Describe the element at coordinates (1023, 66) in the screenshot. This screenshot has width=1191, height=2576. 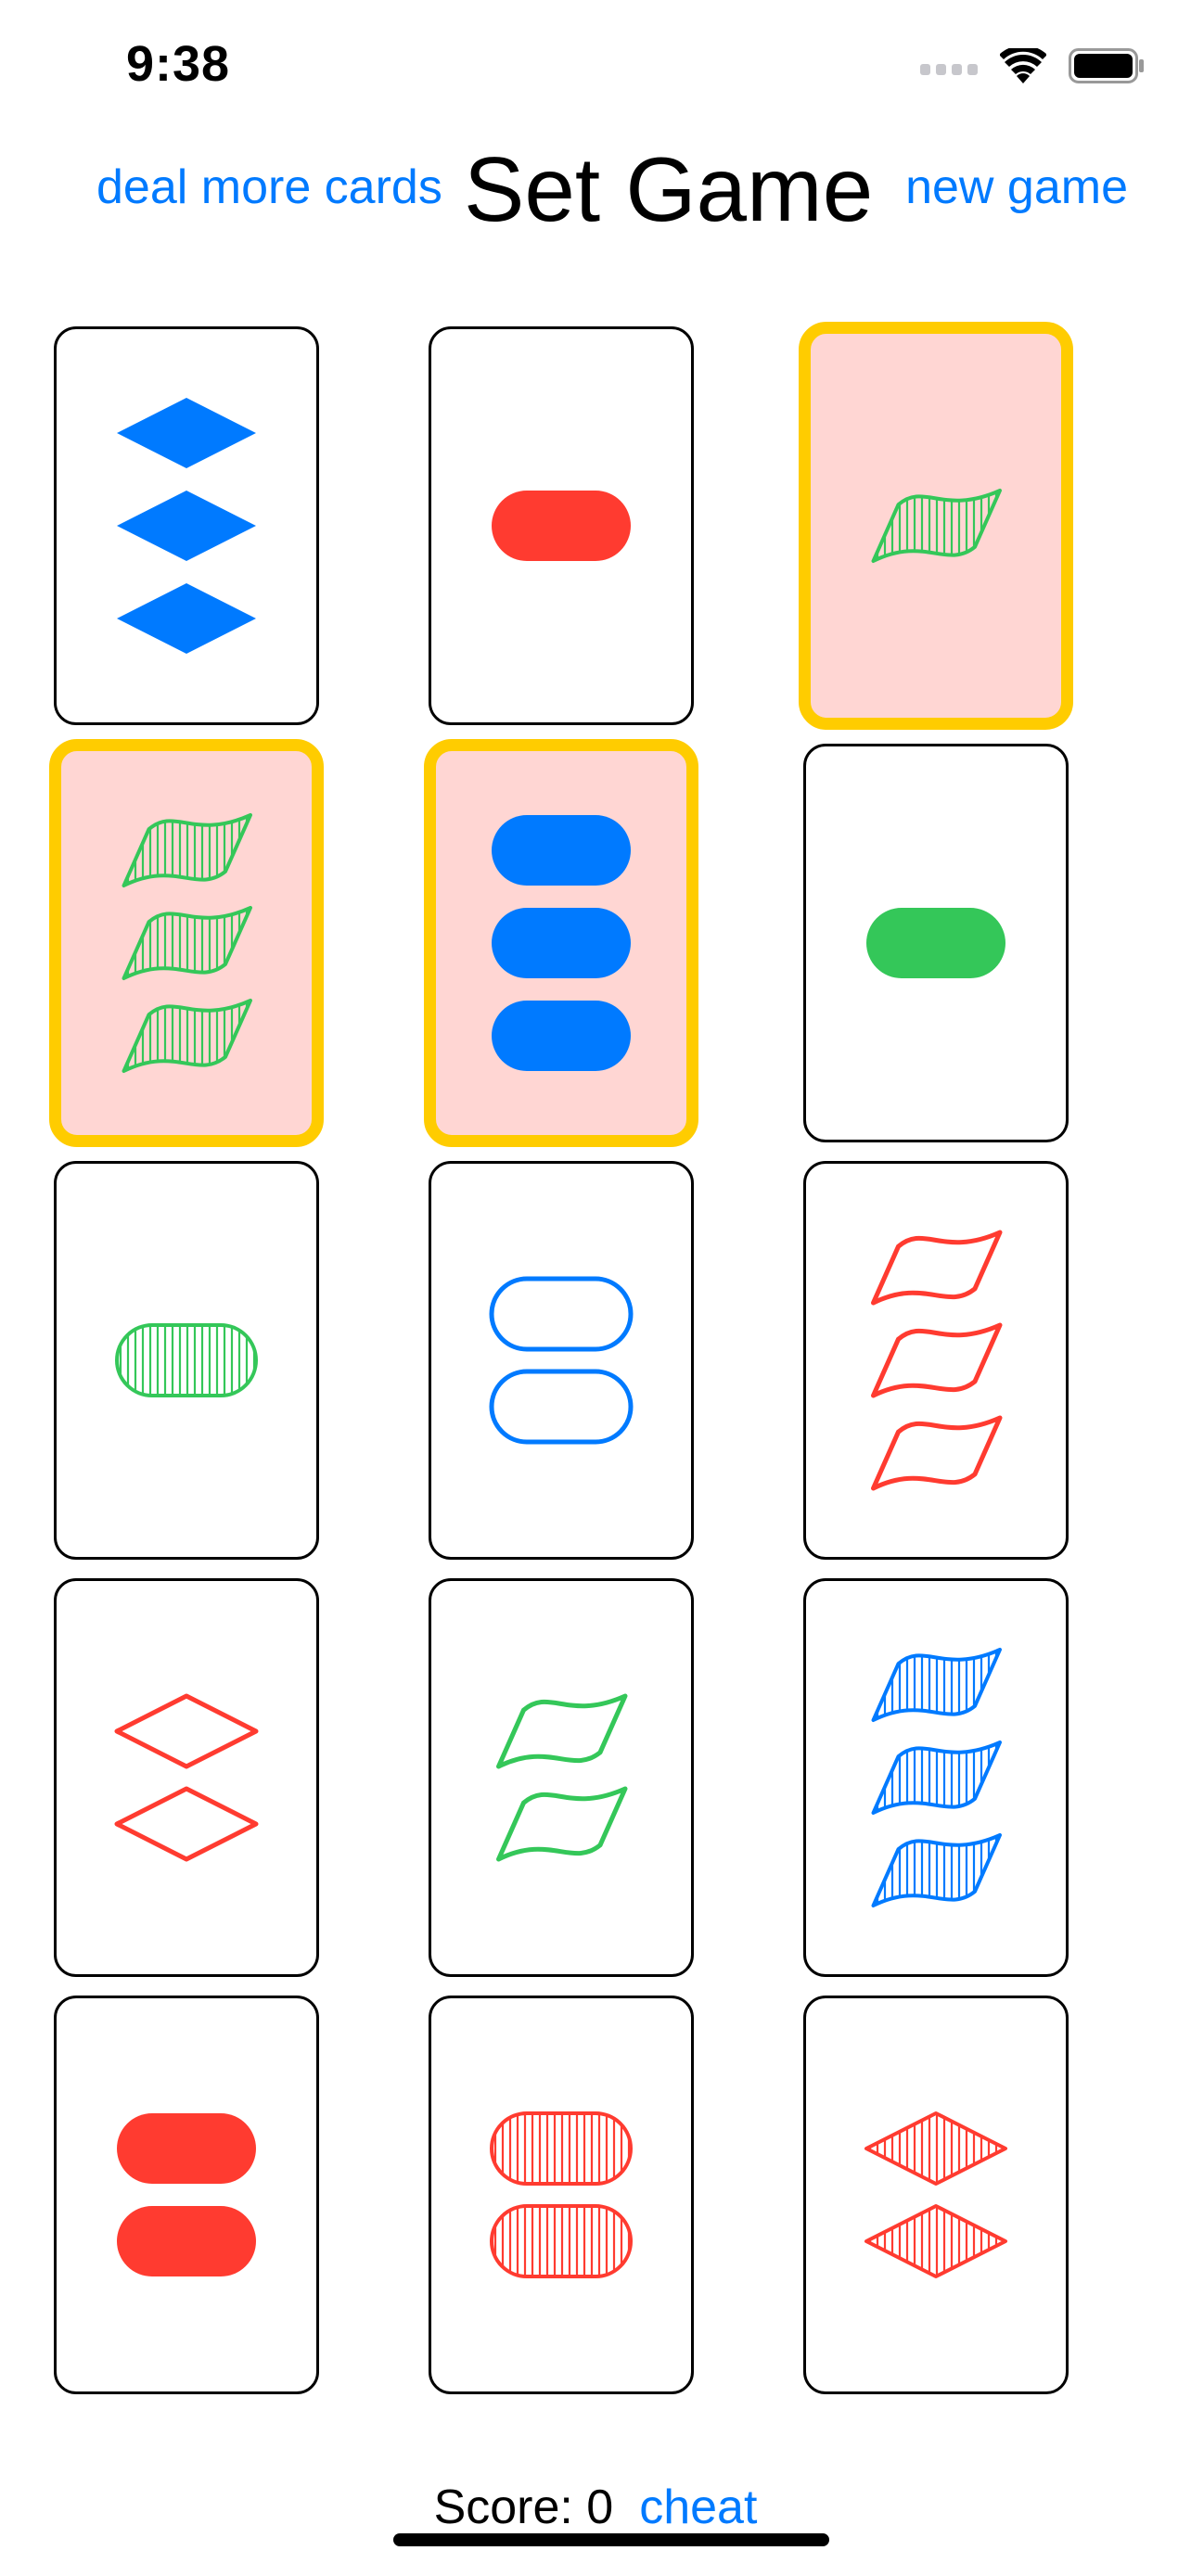
I see `wifi-icon` at that location.